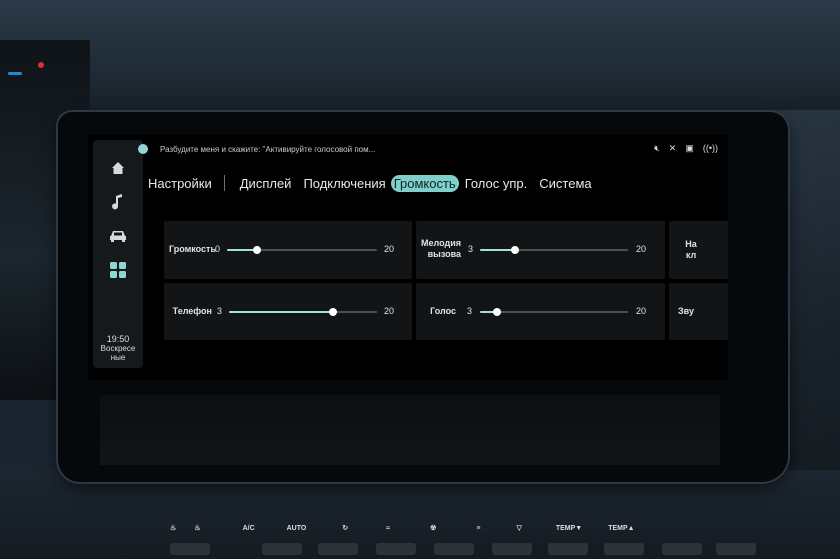 The height and width of the screenshot is (559, 840). What do you see at coordinates (433, 528) in the screenshot?
I see `defrost-front-icon: ☢` at bounding box center [433, 528].